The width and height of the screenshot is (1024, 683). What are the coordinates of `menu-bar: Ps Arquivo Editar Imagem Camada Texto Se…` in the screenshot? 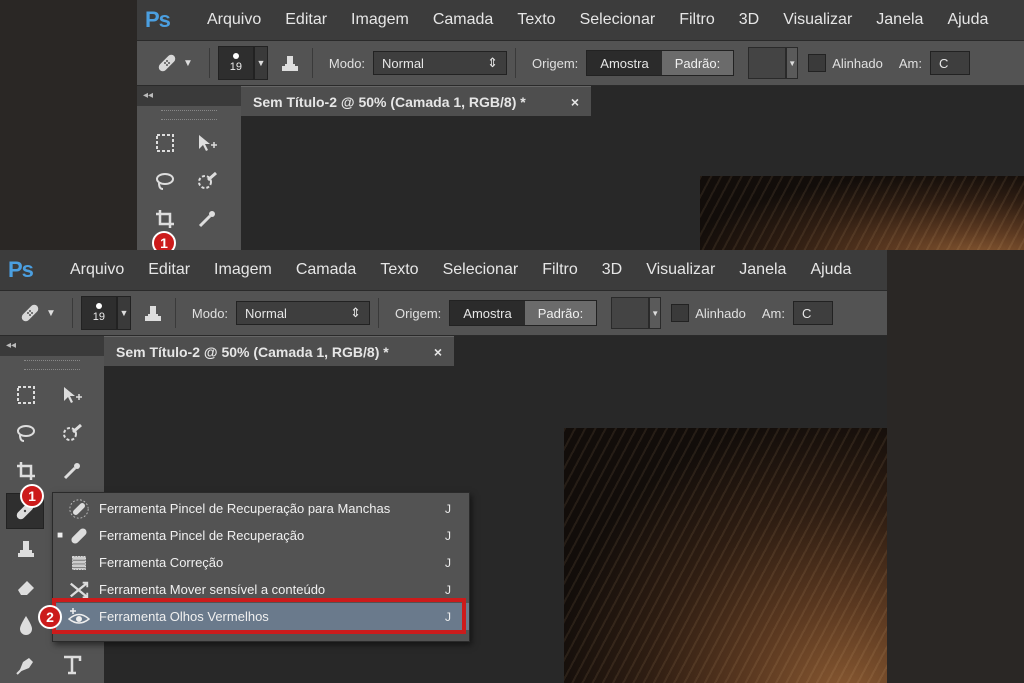 It's located at (580, 20).